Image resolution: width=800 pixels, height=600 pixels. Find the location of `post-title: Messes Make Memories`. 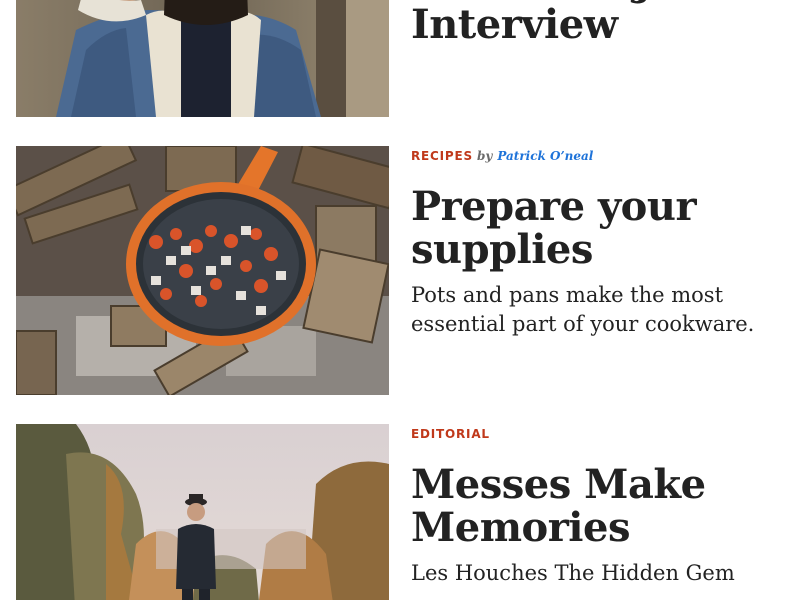

post-title: Messes Make Memories is located at coordinates (598, 506).